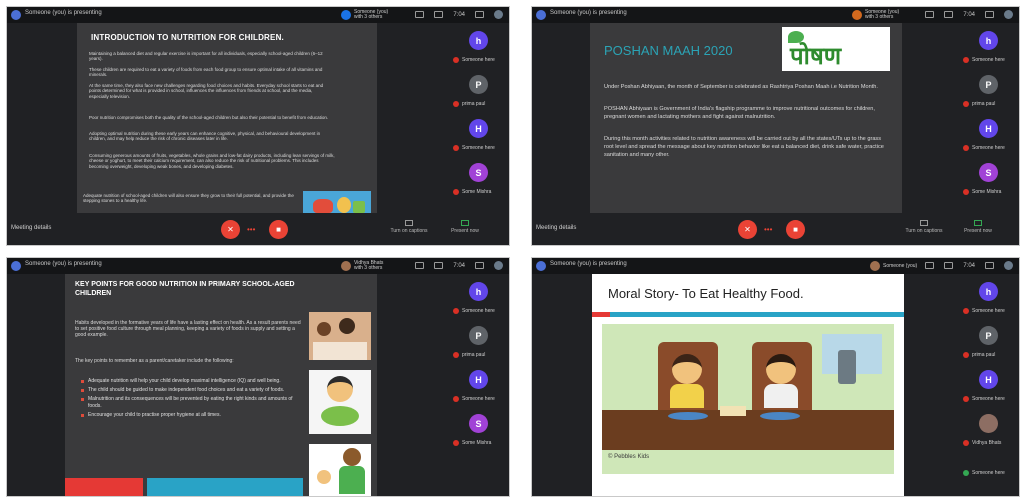  I want to click on slide-title: POSHAN MAAH 2020, so click(668, 50).